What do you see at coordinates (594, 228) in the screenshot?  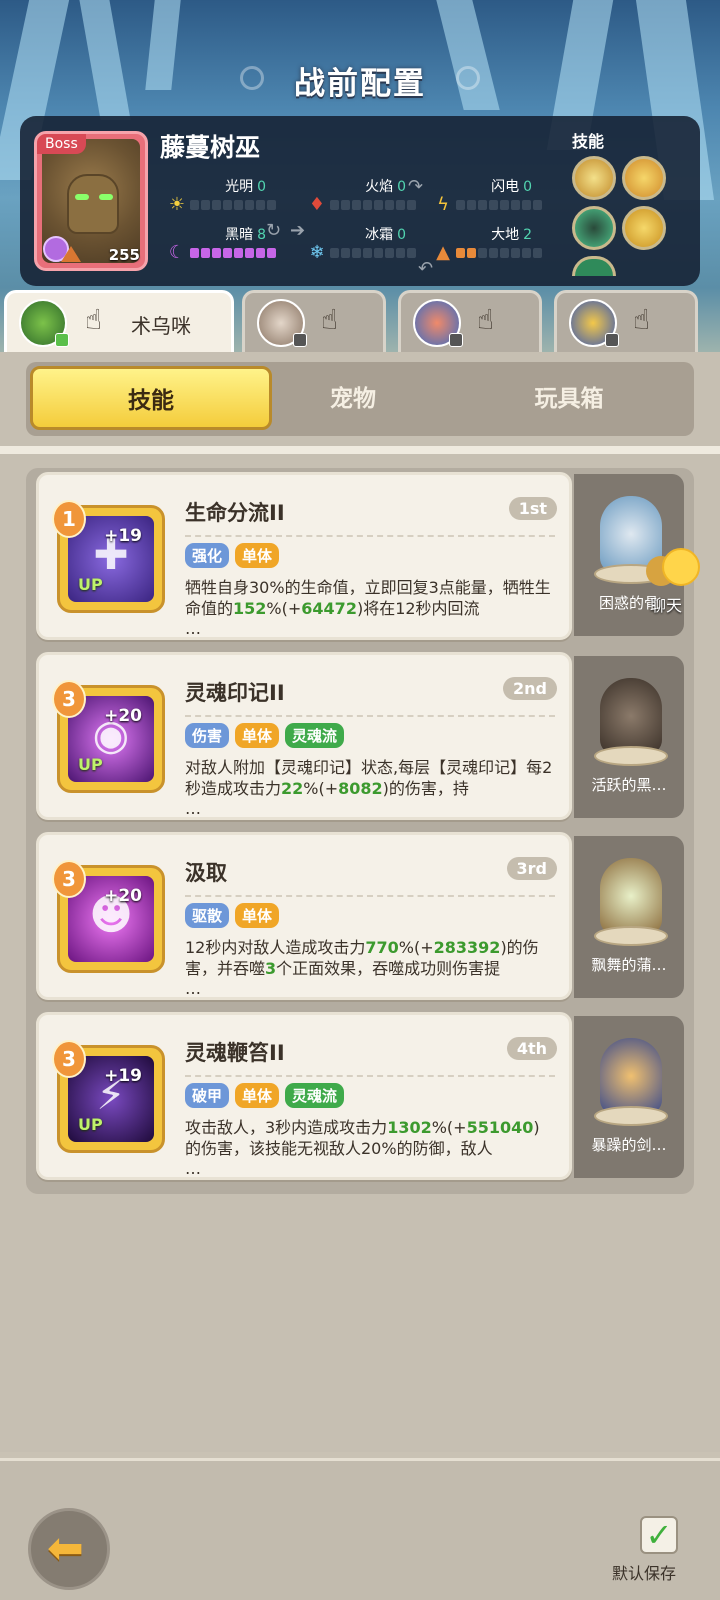 I see `boss-skill-3-icon` at bounding box center [594, 228].